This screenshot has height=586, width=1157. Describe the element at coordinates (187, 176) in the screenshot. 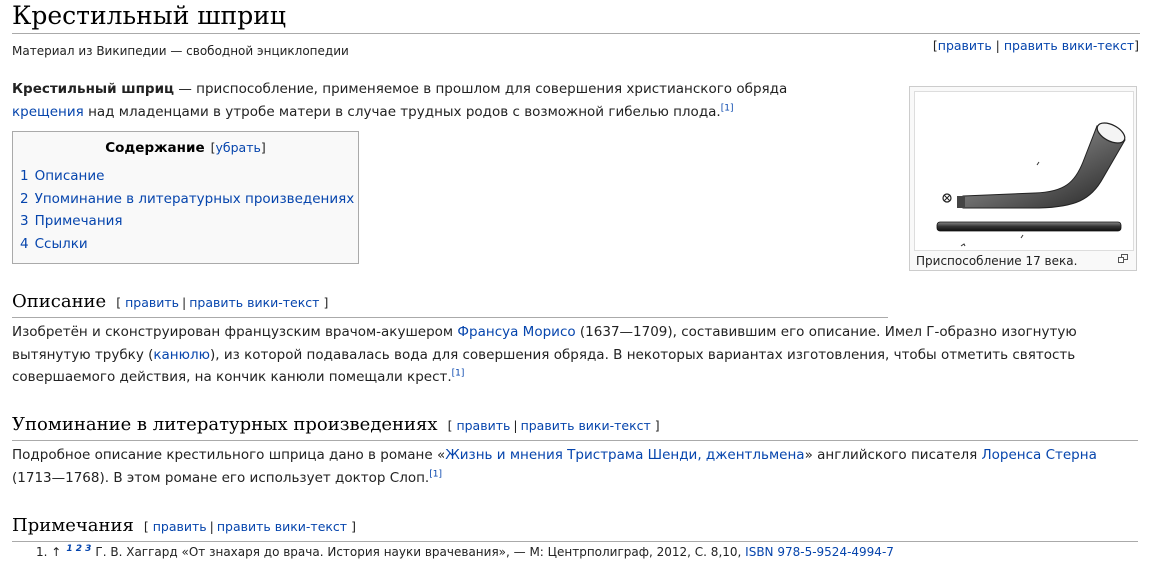

I see `toc-item: 1 Описание` at that location.